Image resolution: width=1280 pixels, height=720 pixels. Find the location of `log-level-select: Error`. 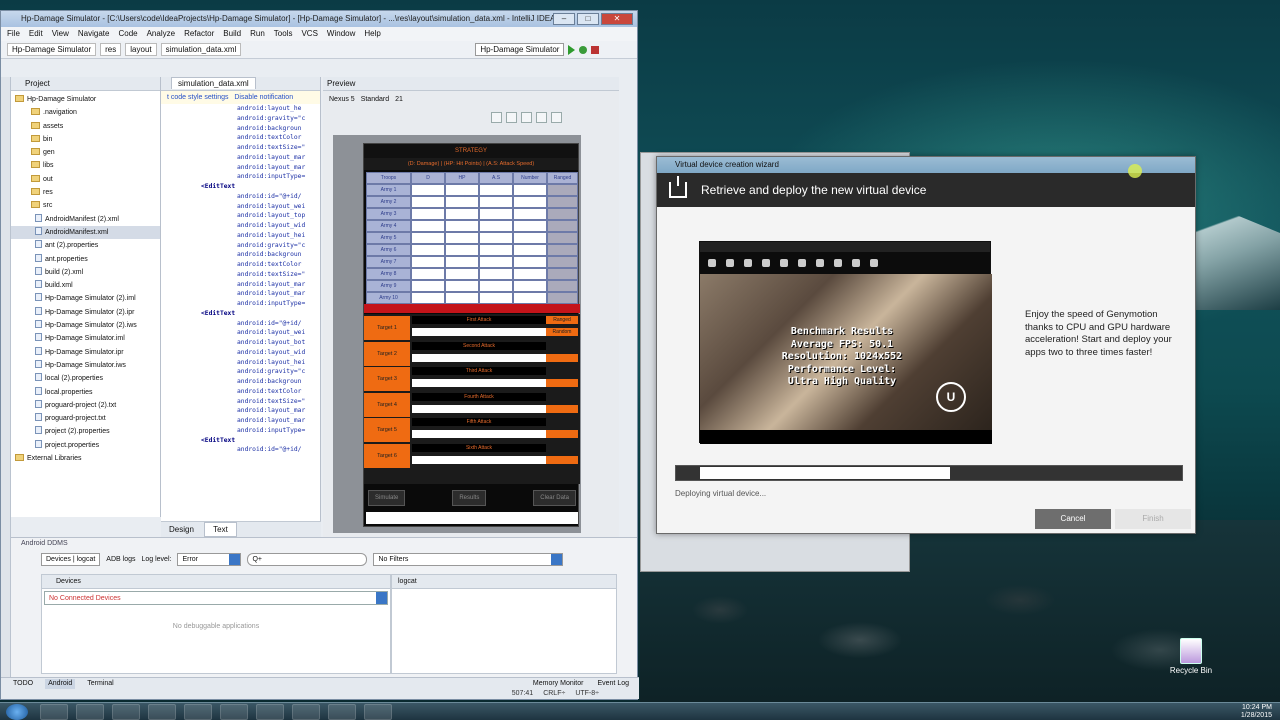

log-level-select: Error is located at coordinates (209, 559).